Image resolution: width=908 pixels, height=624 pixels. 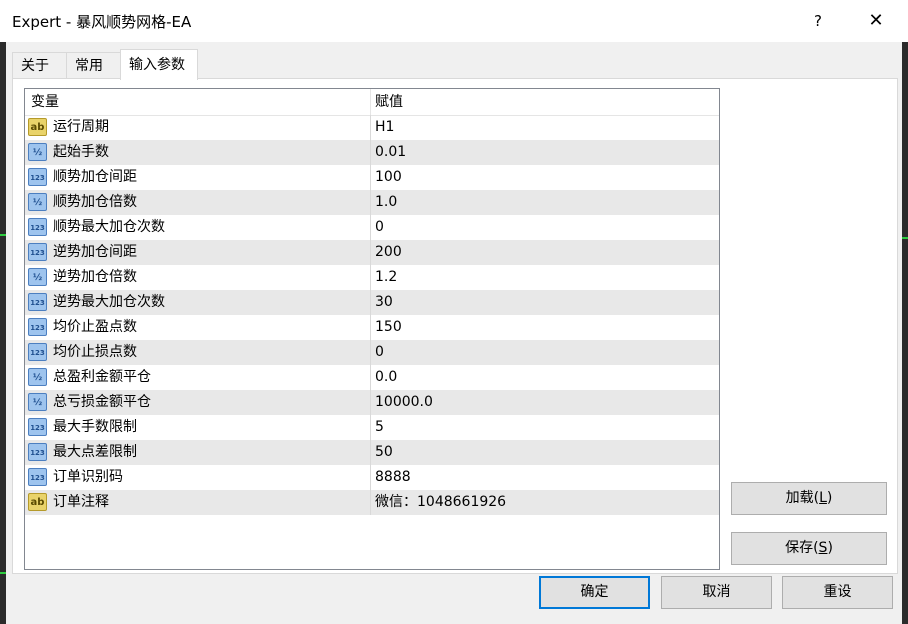 What do you see at coordinates (372, 352) in the screenshot?
I see `table-row: 123 均价止损点数 0` at bounding box center [372, 352].